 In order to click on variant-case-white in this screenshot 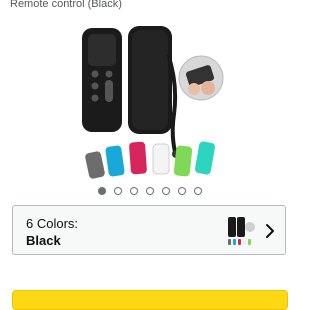, I will do `click(161, 159)`.